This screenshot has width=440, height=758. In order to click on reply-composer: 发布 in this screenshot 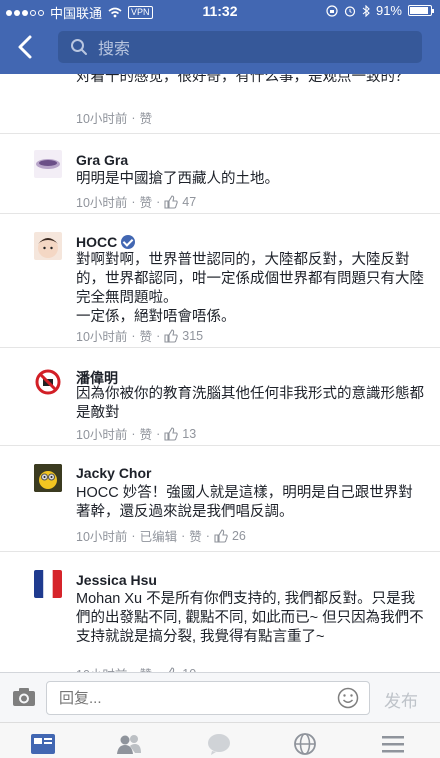, I will do `click(220, 697)`.